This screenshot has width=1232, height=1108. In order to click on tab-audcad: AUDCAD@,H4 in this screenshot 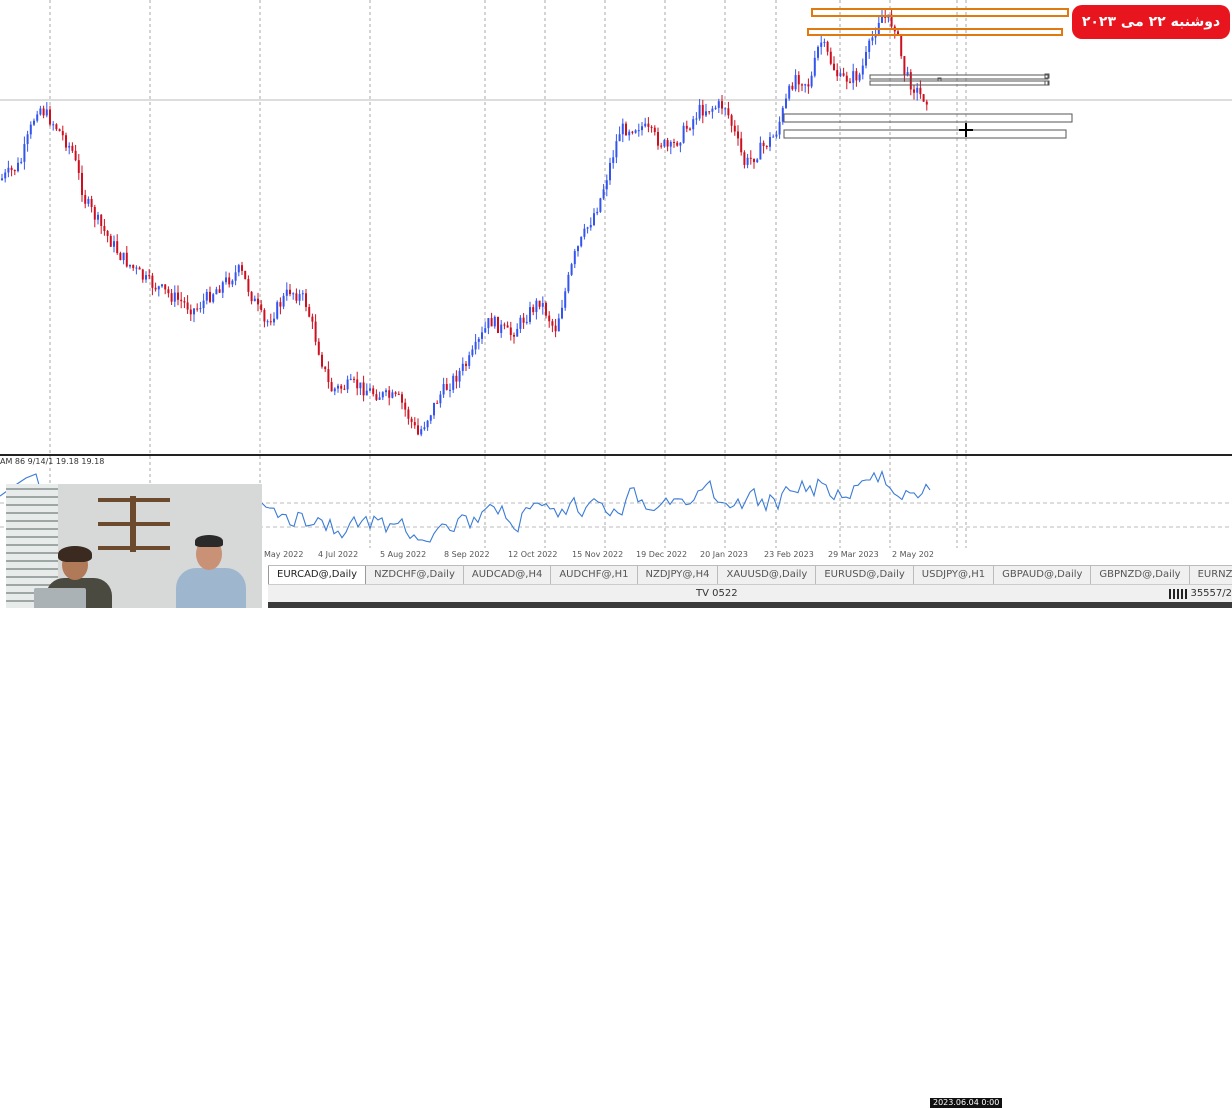, I will do `click(508, 575)`.